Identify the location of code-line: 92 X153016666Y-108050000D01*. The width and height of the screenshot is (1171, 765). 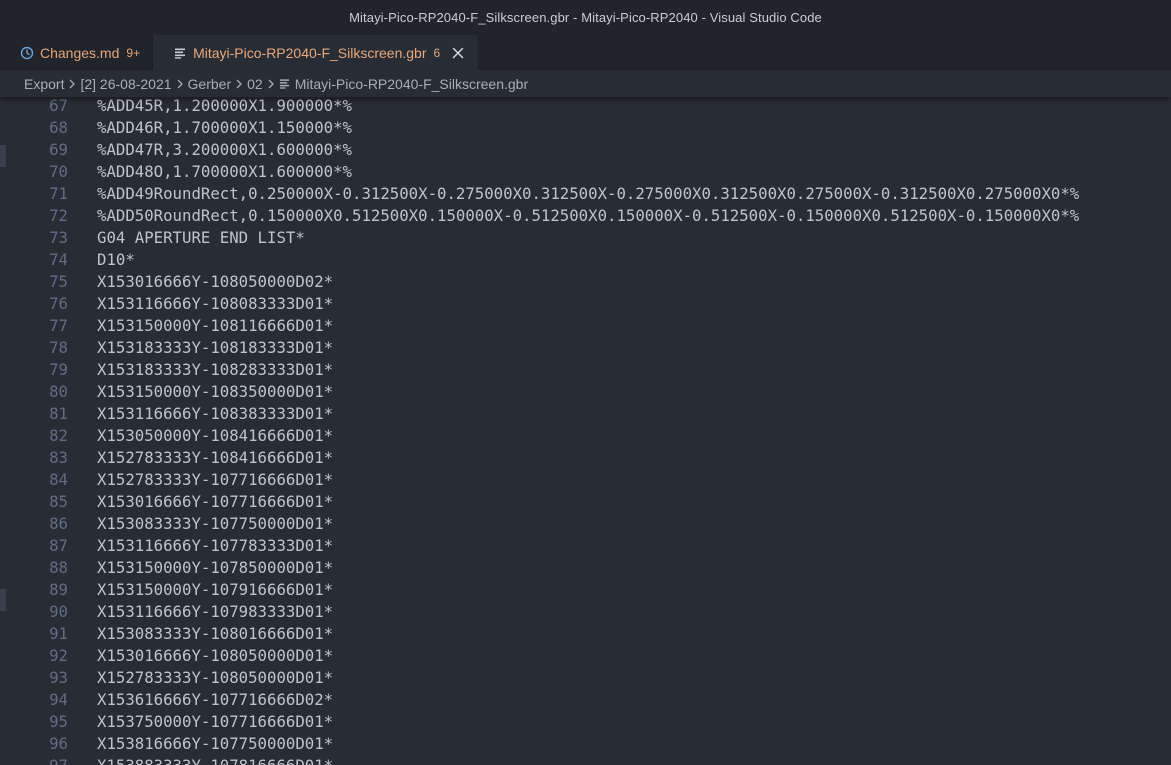
(585, 655).